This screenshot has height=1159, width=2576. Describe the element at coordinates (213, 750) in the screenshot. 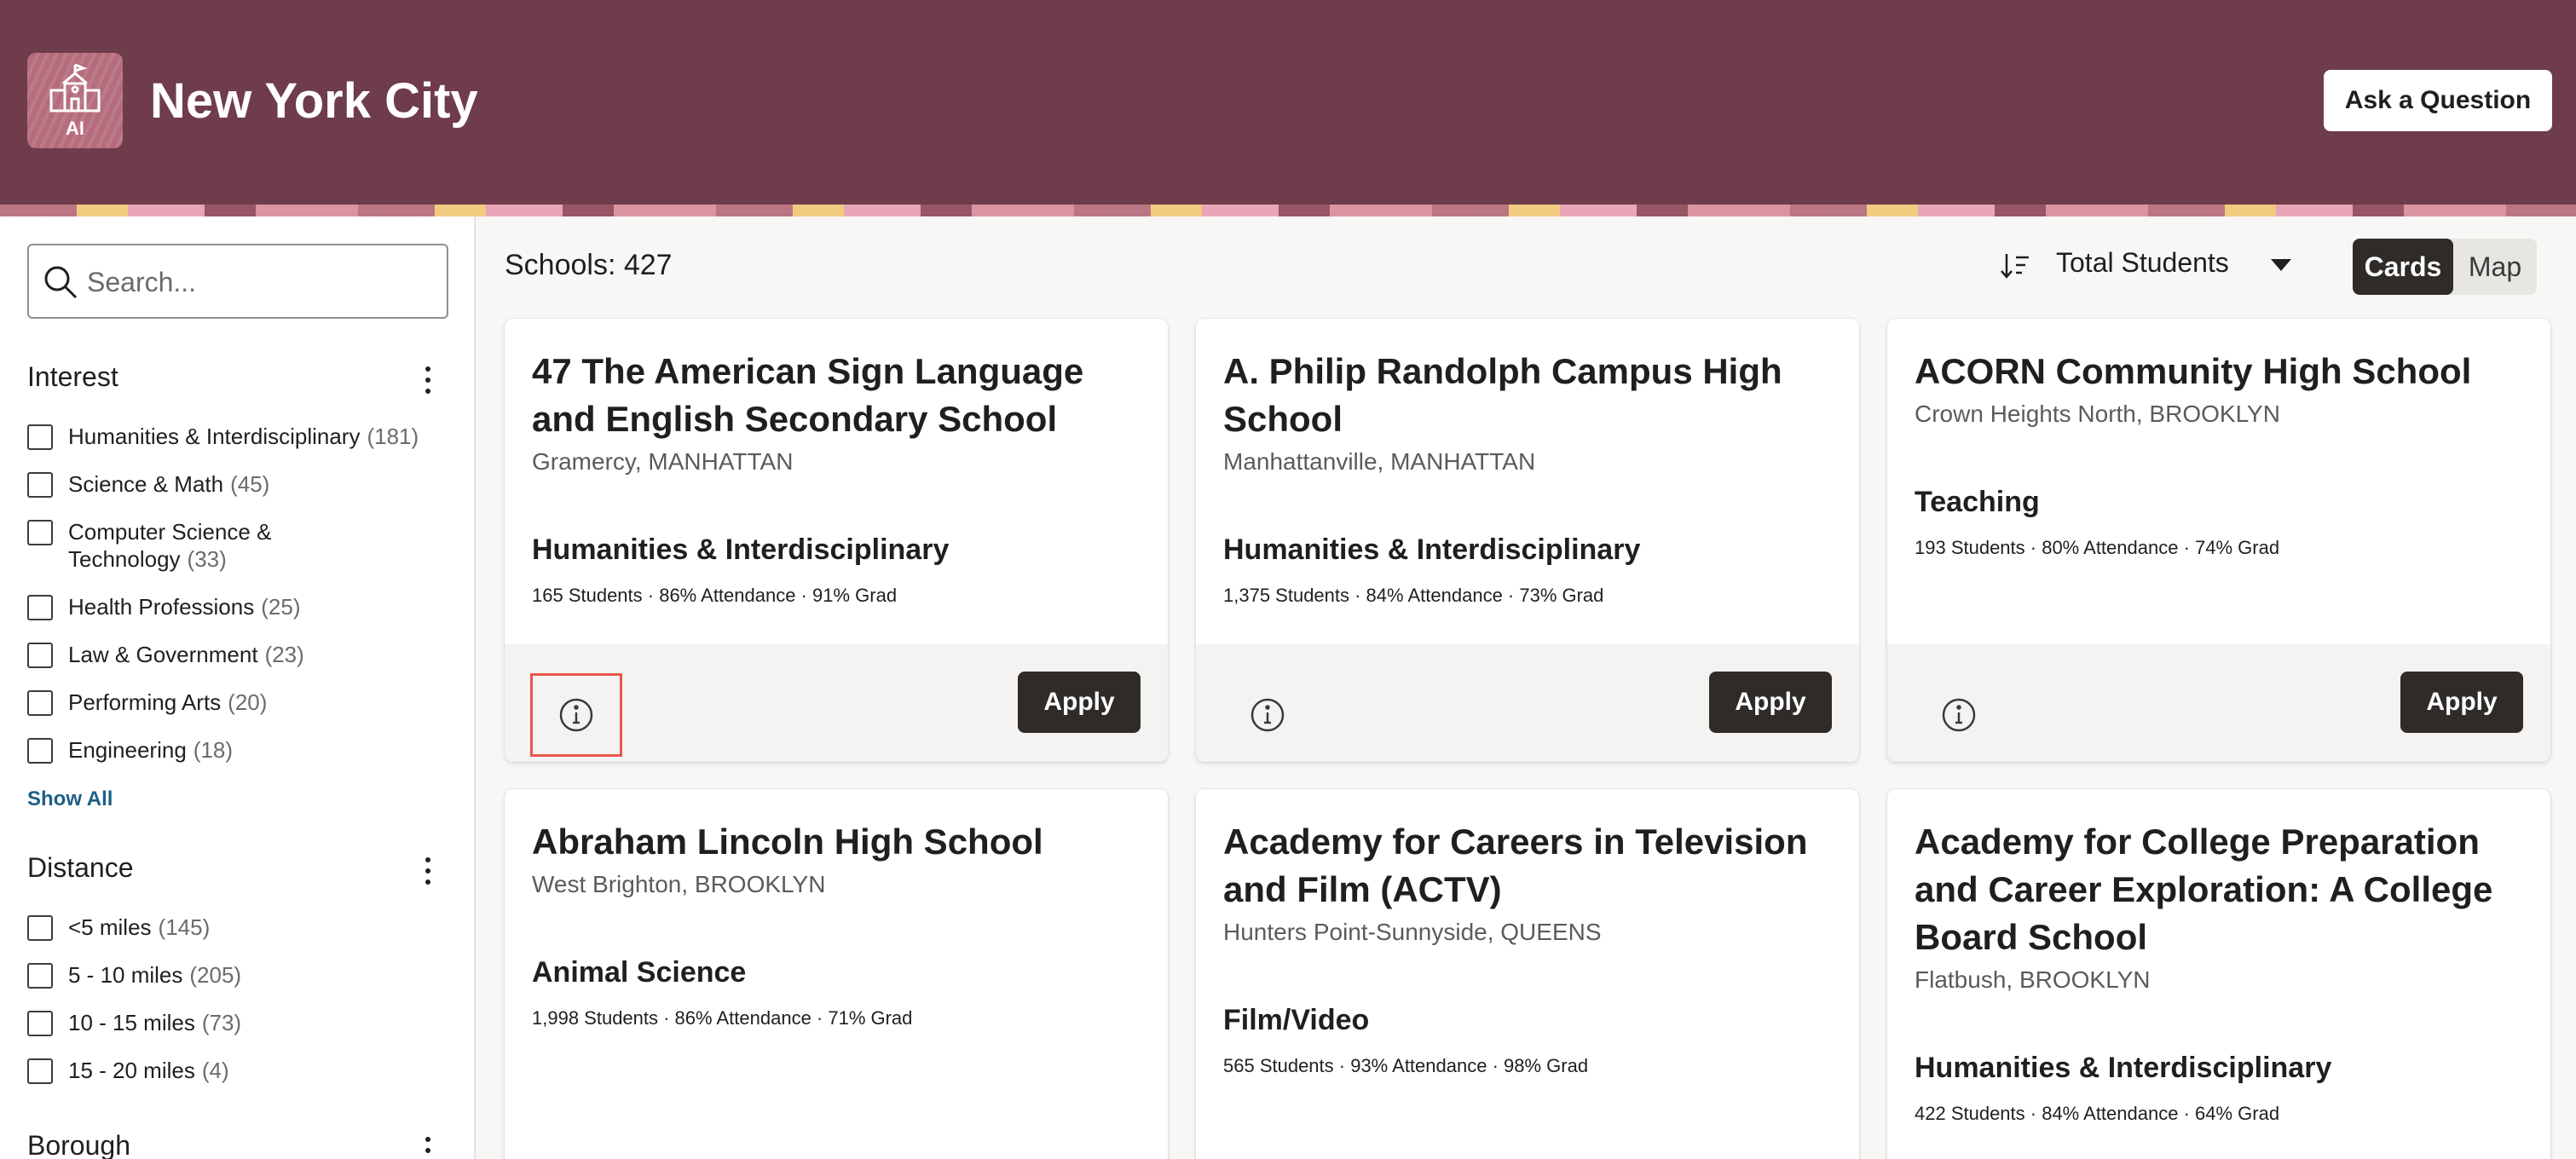

I see `facet-count: (18)` at that location.